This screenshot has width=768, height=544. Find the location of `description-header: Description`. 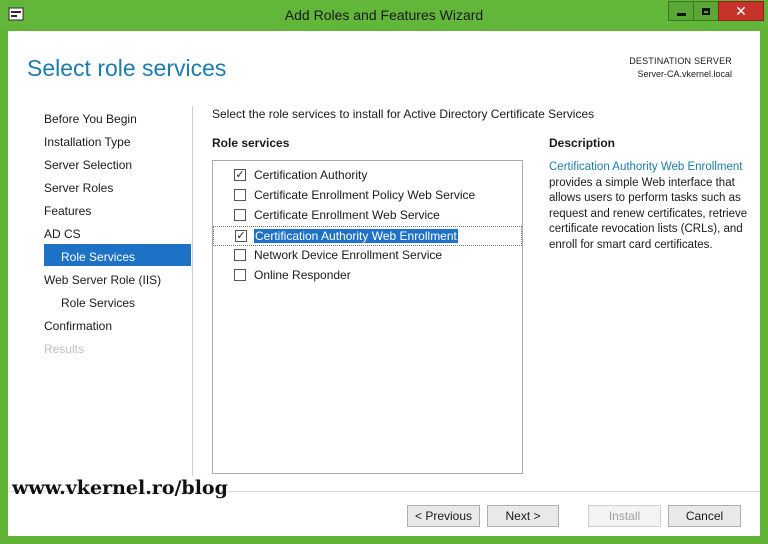

description-header: Description is located at coordinates (582, 143).